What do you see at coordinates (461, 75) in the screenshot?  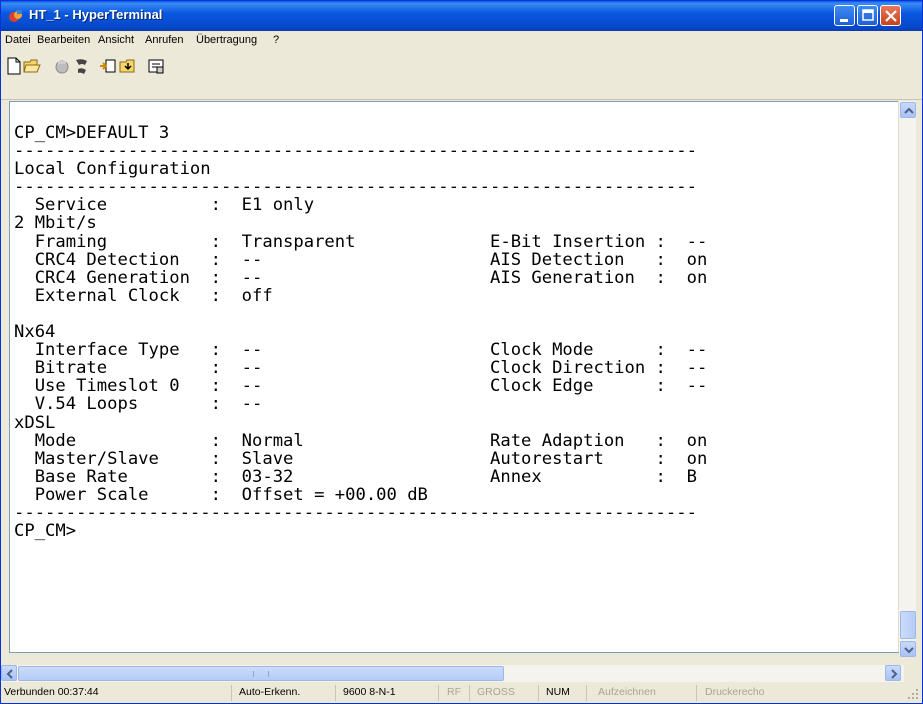 I see `toolbar` at bounding box center [461, 75].